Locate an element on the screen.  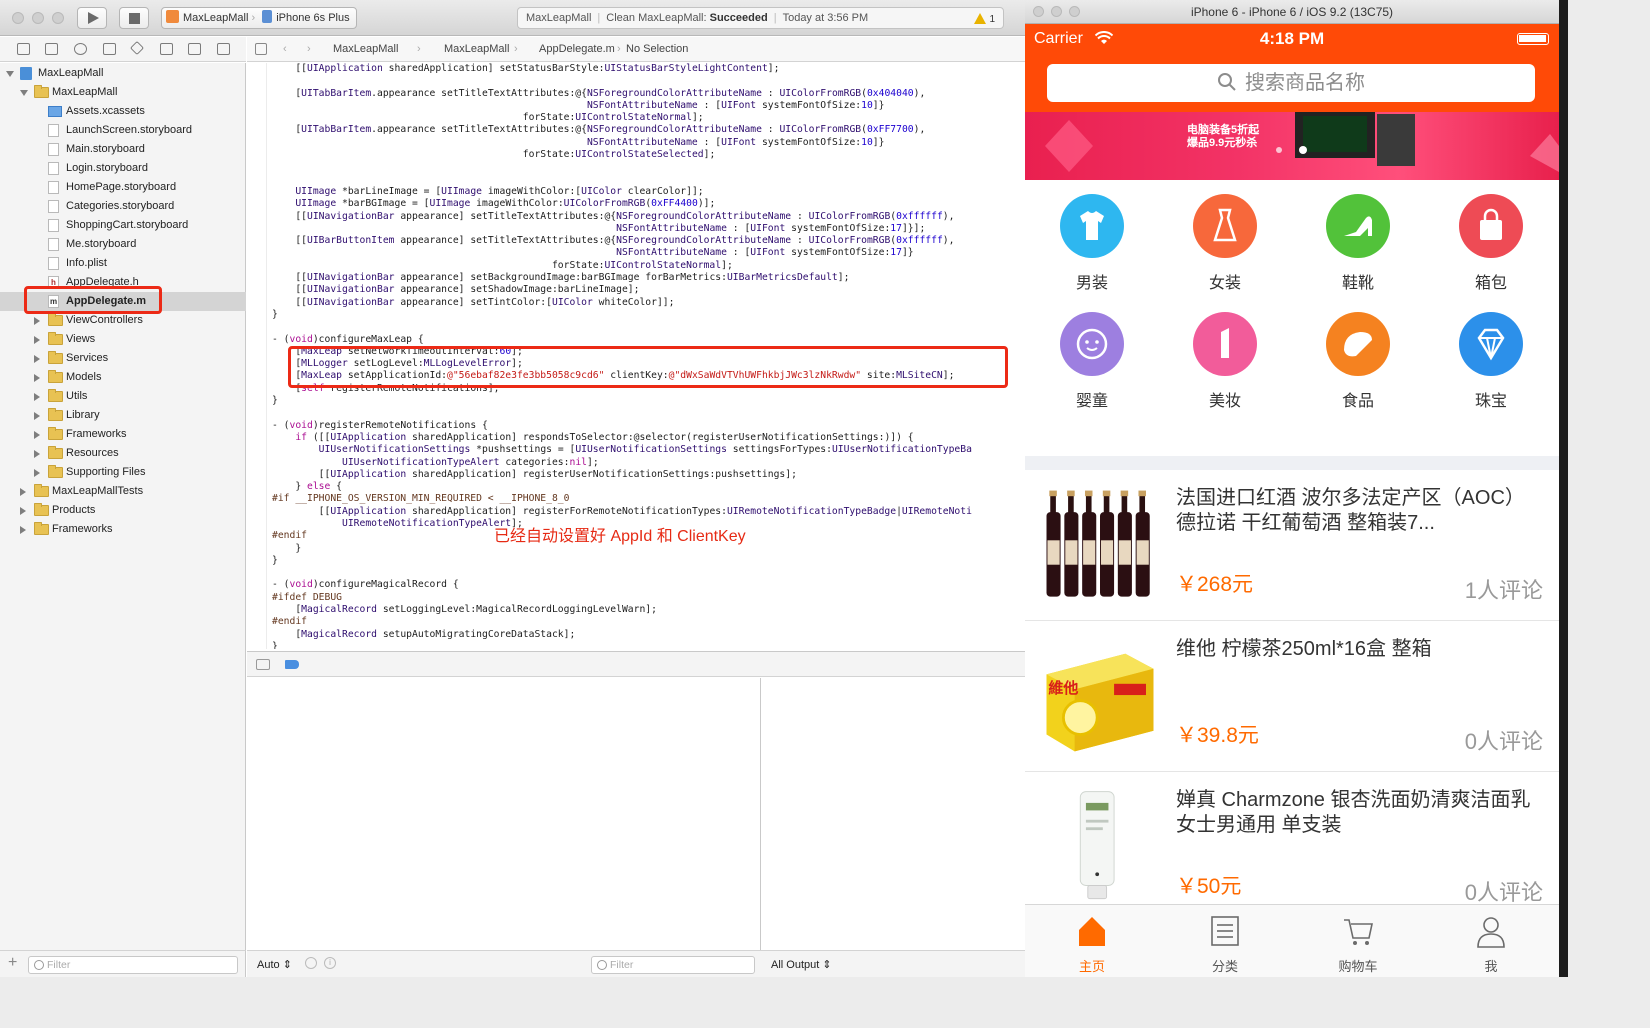
navigator-item: Main.storyboard is located at coordinates (123, 149).